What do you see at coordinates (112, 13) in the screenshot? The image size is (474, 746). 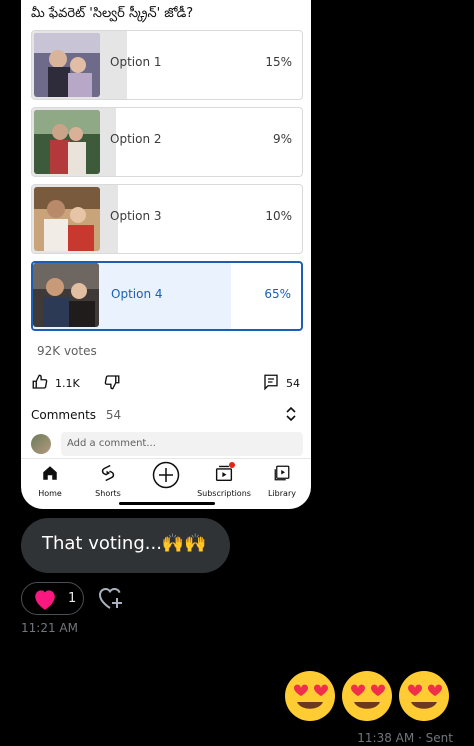 I see `poll-question: మీ ఫేవరెట్ 'సిల్వర్ స్క్రీన్' జోడీ?` at bounding box center [112, 13].